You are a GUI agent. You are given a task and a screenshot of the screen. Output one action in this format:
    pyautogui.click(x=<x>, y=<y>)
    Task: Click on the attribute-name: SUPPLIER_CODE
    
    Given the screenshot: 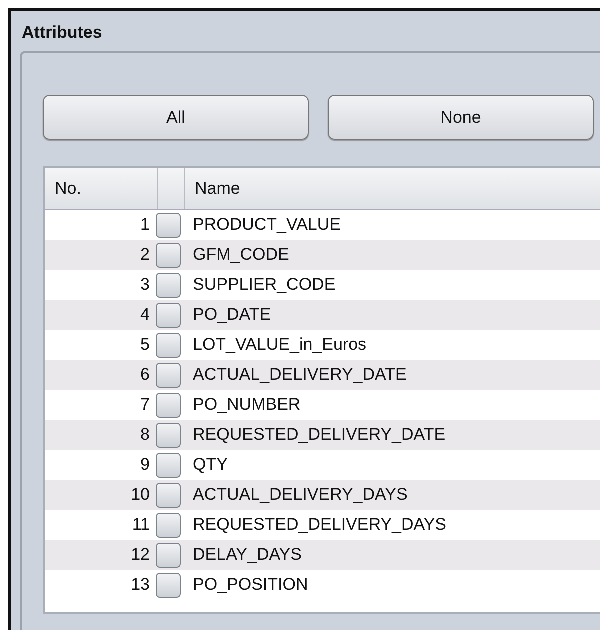 What is the action you would take?
    pyautogui.click(x=264, y=285)
    